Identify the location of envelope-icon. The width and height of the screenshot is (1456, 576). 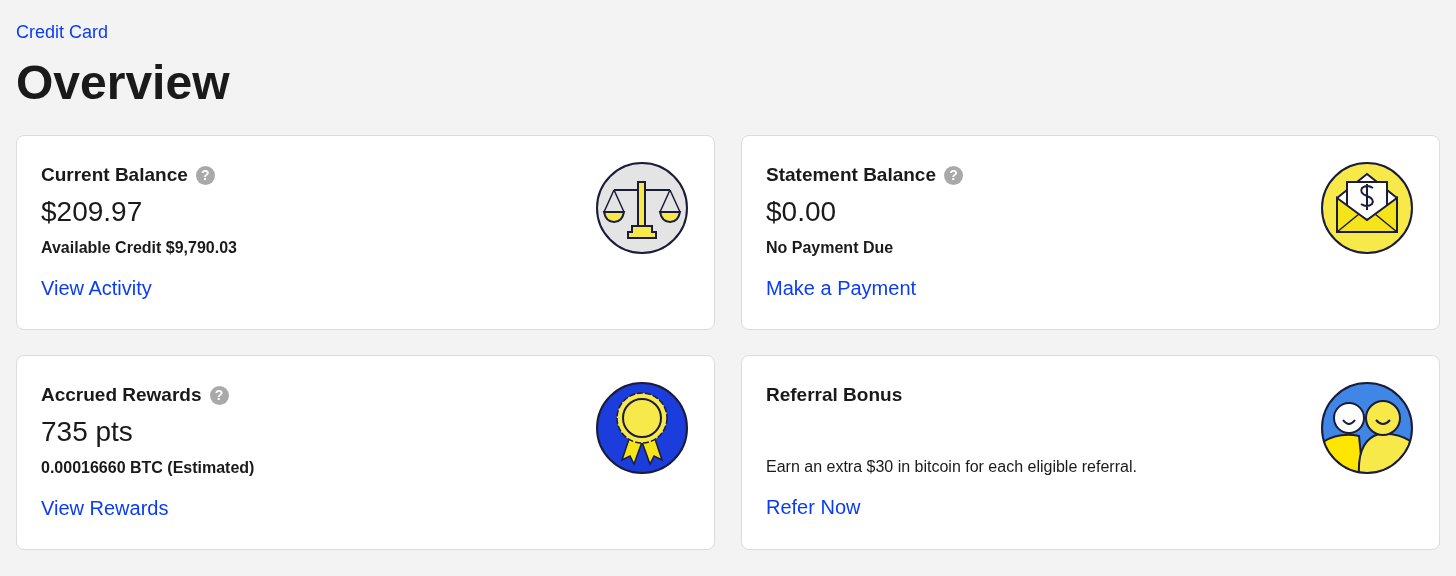
(1367, 208).